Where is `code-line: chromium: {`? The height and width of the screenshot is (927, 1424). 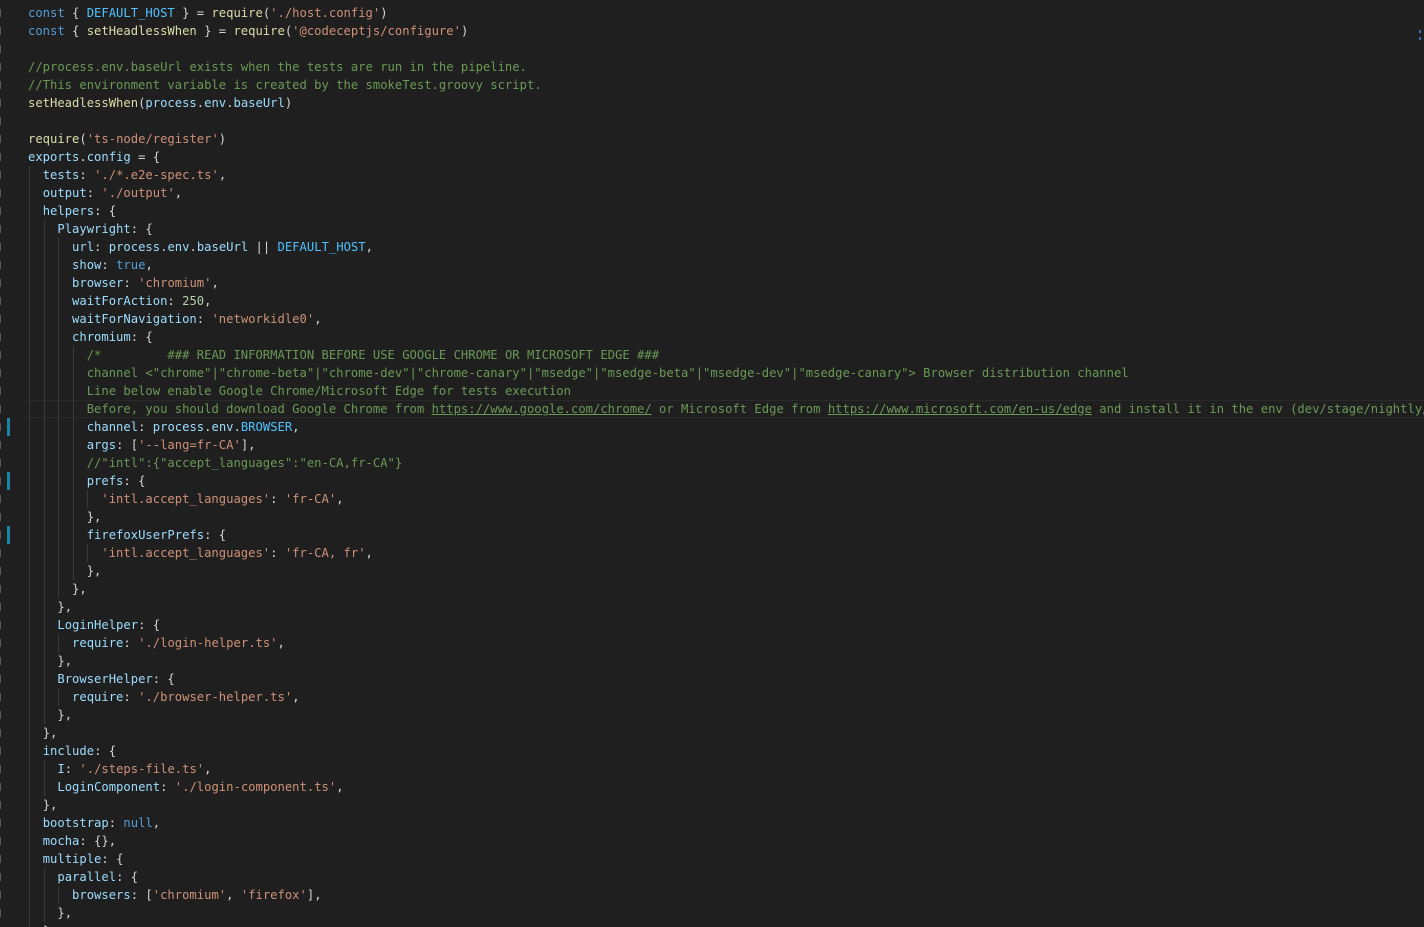
code-line: chromium: { is located at coordinates (726, 337).